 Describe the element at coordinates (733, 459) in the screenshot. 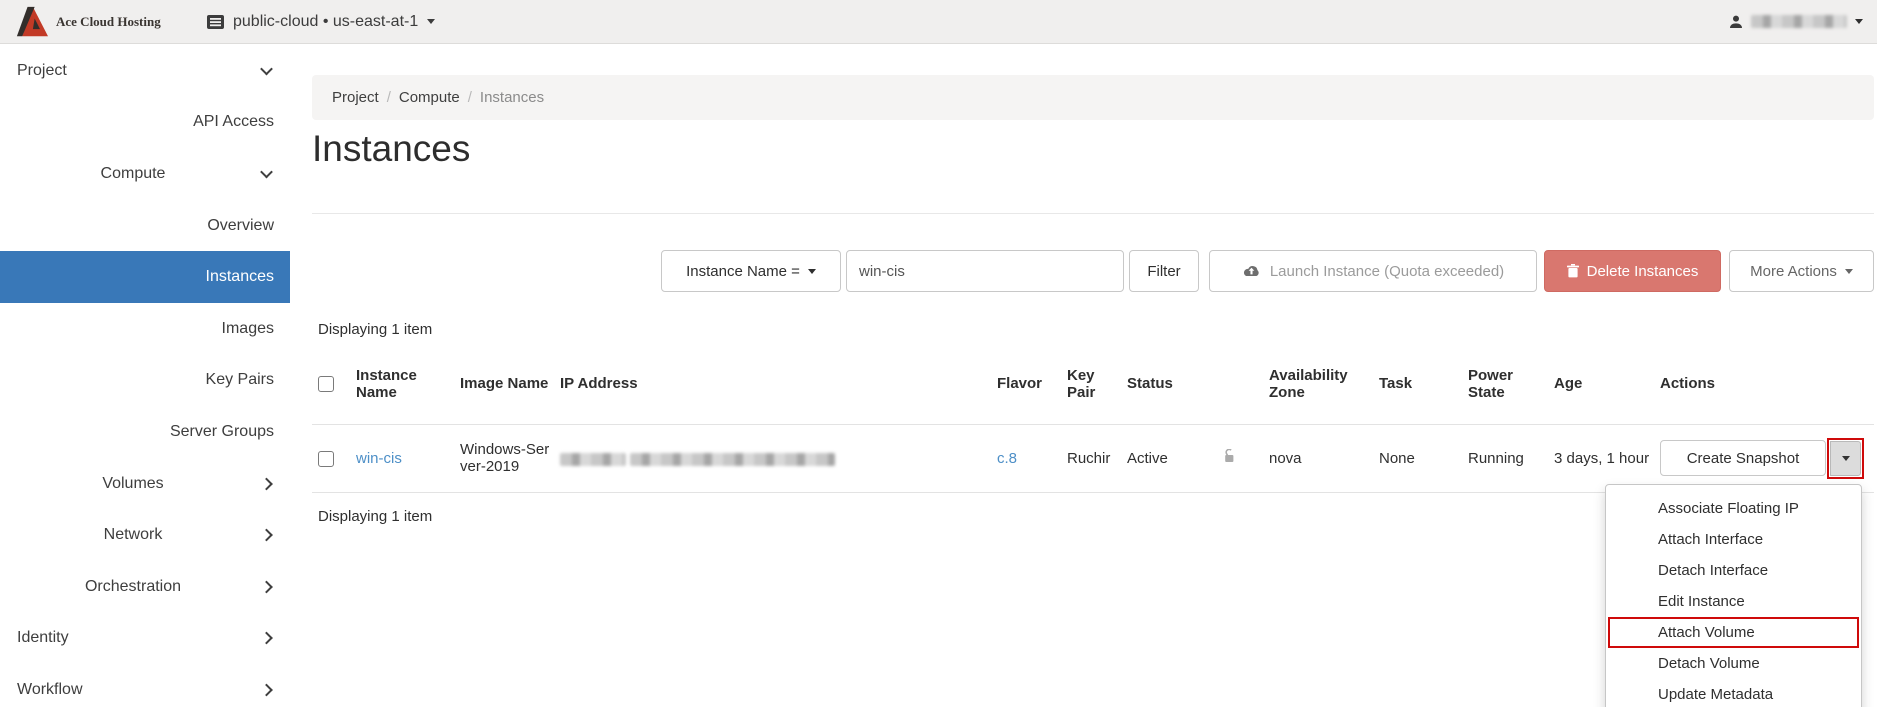

I see `redacted-ipv6` at that location.